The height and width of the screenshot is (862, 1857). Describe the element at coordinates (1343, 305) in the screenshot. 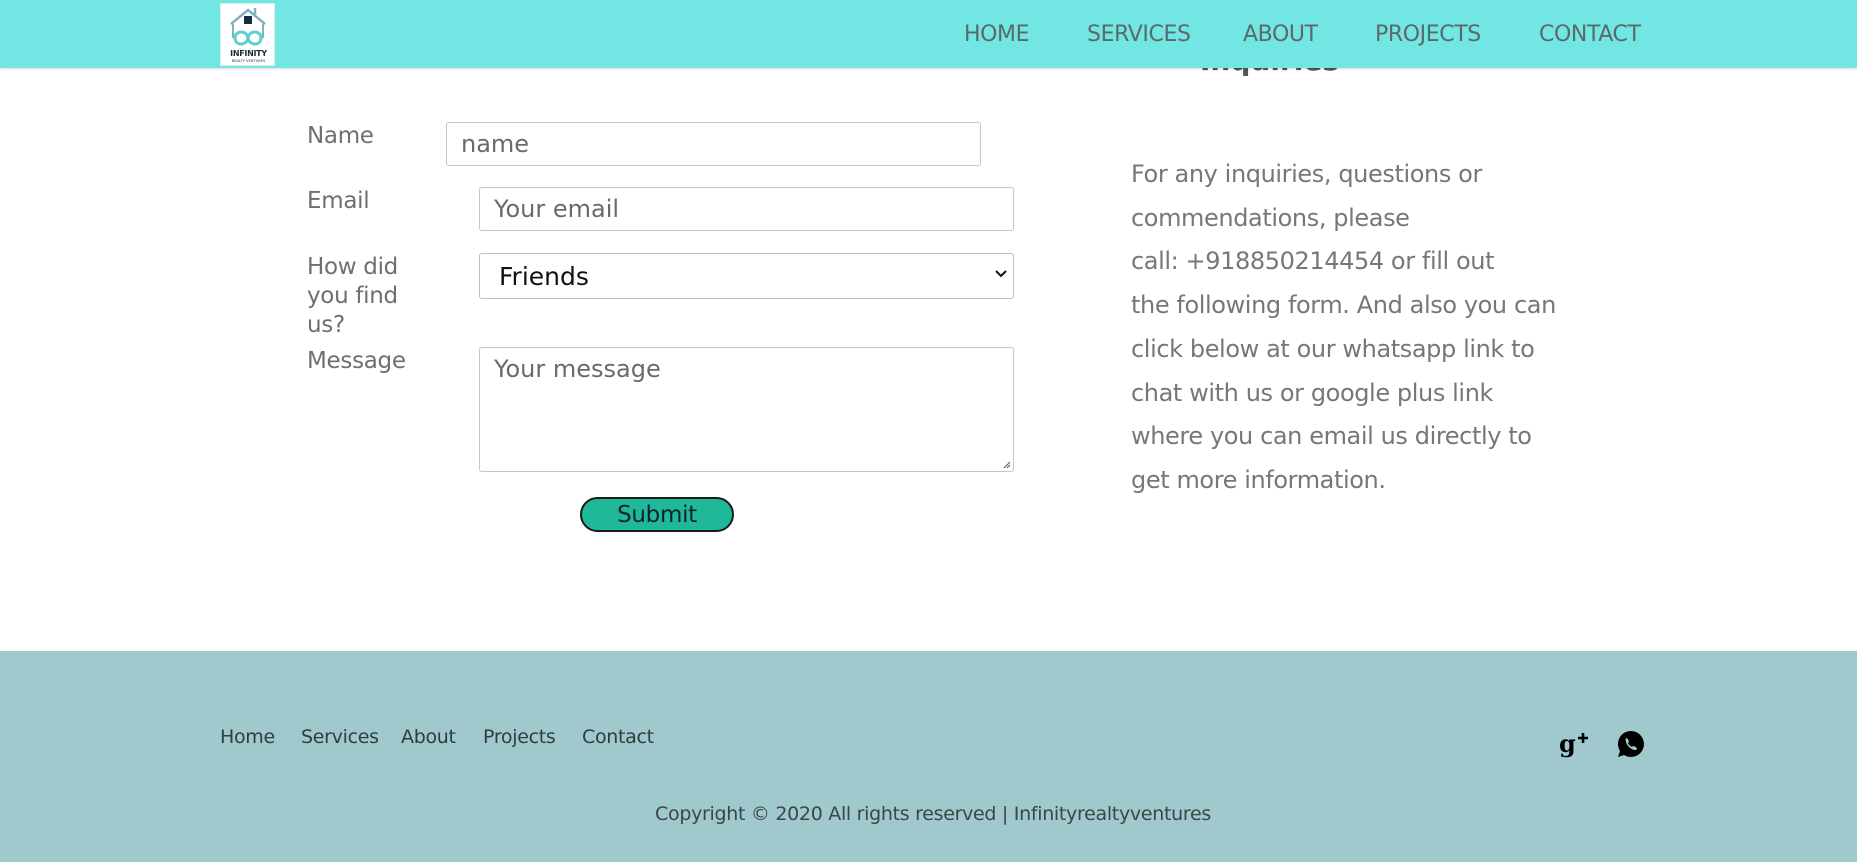

I see `info-line: the following form. And also you can` at that location.